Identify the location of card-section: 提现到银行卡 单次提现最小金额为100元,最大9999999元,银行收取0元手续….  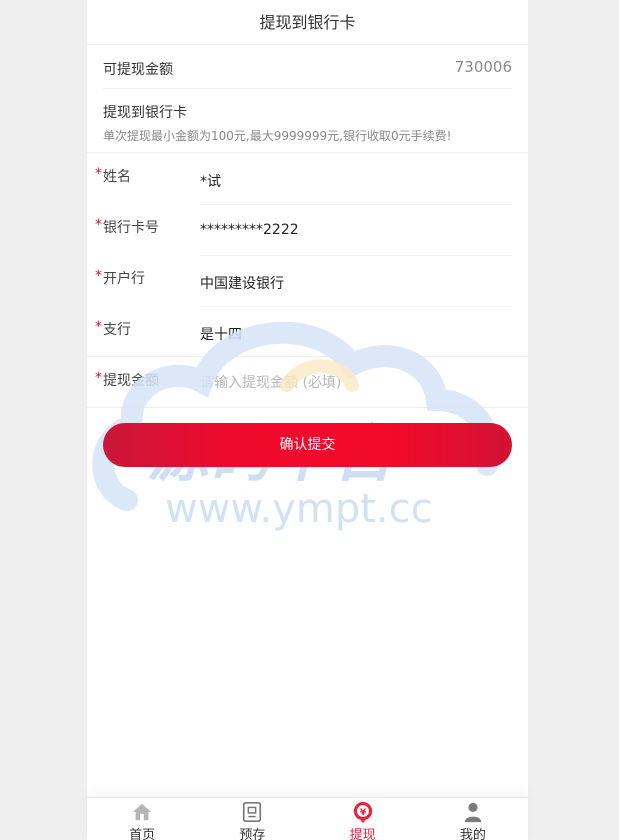
(307, 121).